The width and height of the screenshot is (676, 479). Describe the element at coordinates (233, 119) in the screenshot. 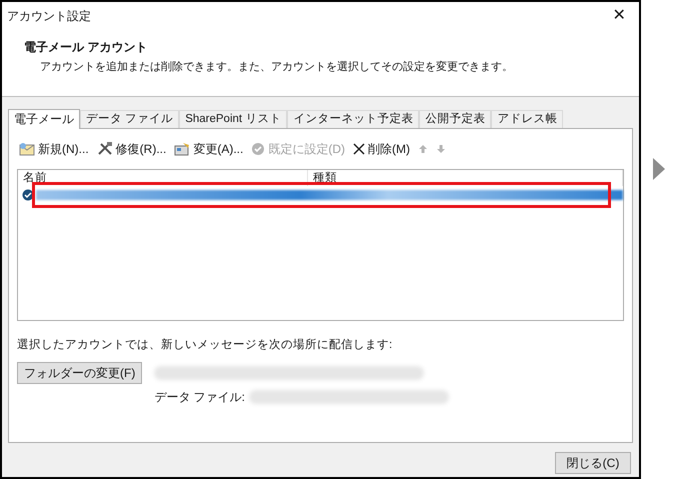

I see `tab: SharePoint リスト` at that location.